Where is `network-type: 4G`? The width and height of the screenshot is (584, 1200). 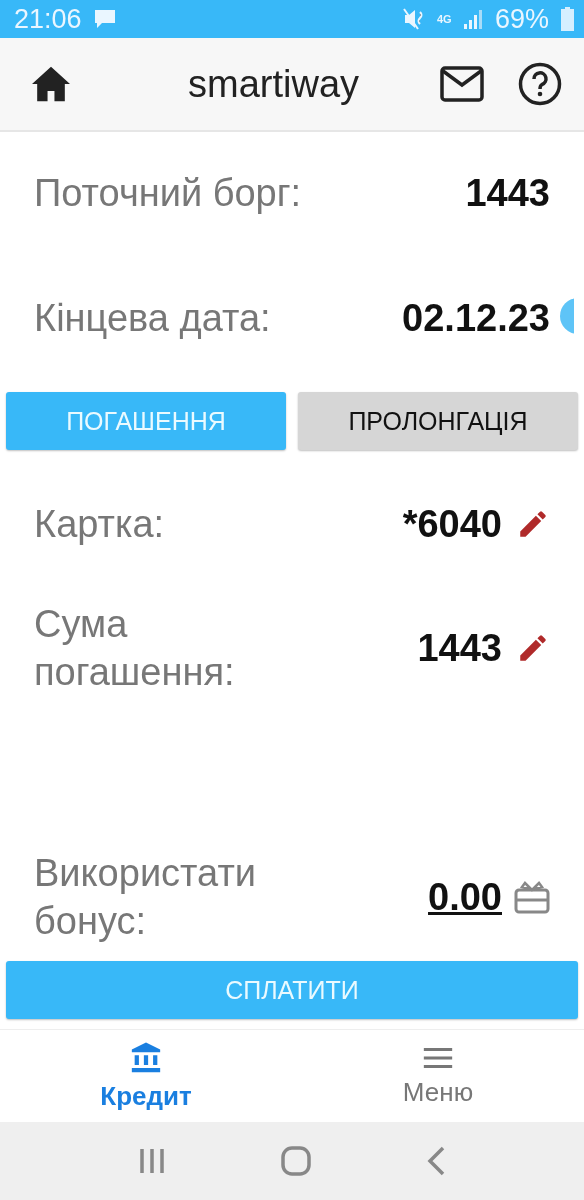
network-type: 4G is located at coordinates (443, 19).